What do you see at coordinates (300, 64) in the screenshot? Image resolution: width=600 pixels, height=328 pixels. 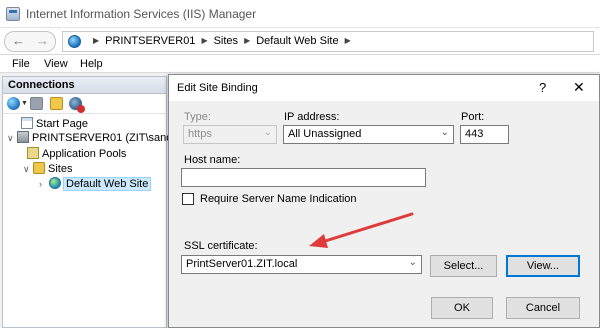 I see `menu-bar: File View Help` at bounding box center [300, 64].